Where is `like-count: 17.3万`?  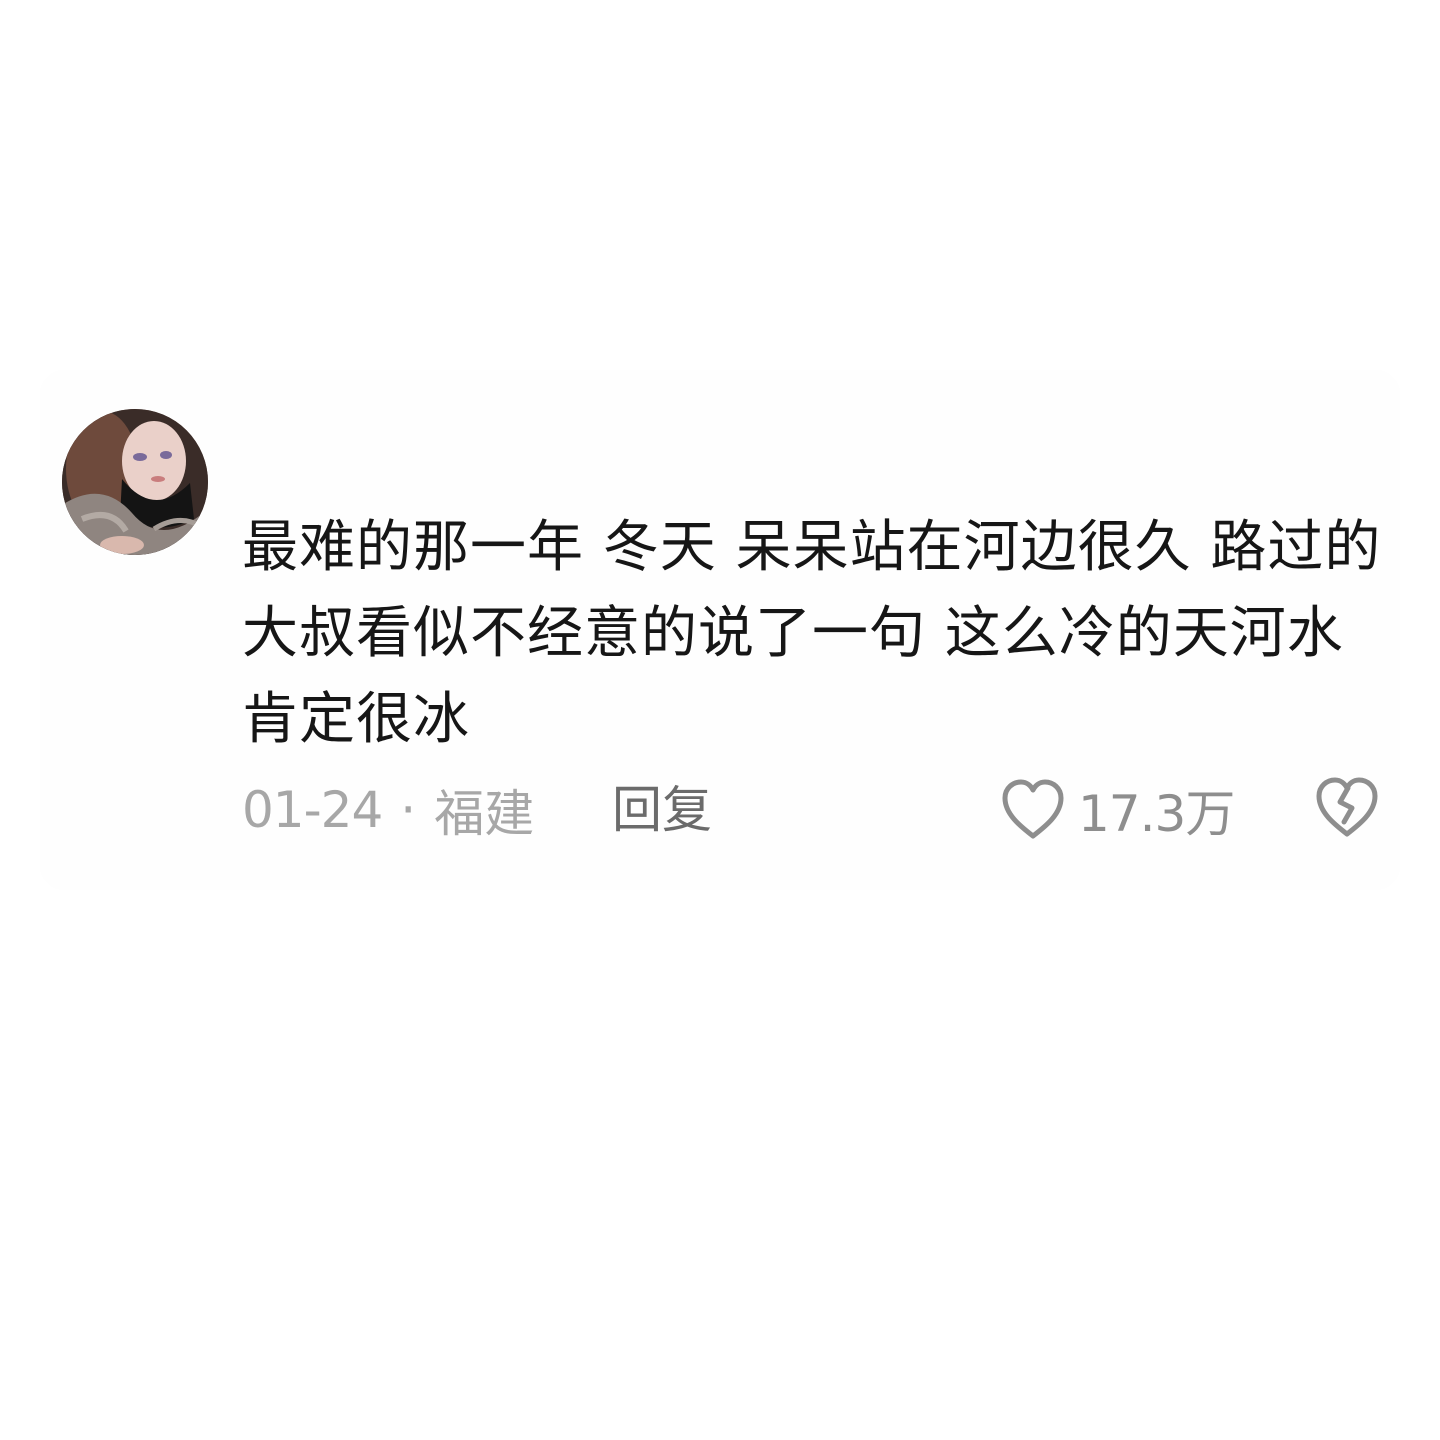
like-count: 17.3万 is located at coordinates (1156, 814).